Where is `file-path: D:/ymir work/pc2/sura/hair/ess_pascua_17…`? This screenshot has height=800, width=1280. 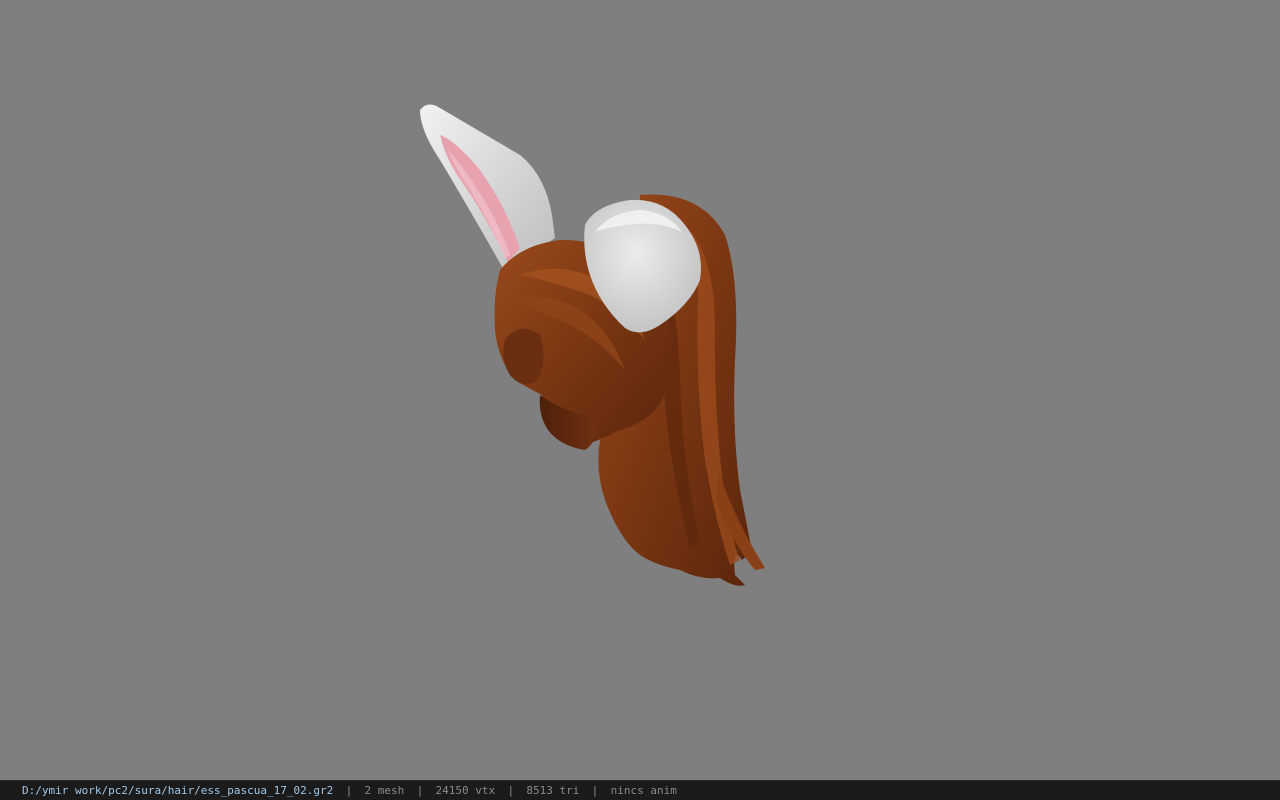 file-path: D:/ymir work/pc2/sura/hair/ess_pascua_17… is located at coordinates (178, 790).